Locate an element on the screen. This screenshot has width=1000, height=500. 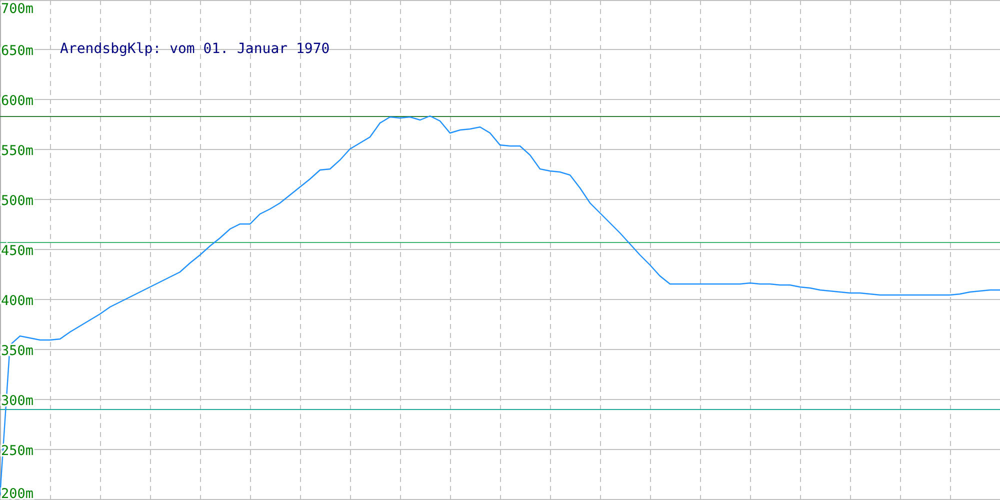
y-axis-label: 500m is located at coordinates (17, 201).